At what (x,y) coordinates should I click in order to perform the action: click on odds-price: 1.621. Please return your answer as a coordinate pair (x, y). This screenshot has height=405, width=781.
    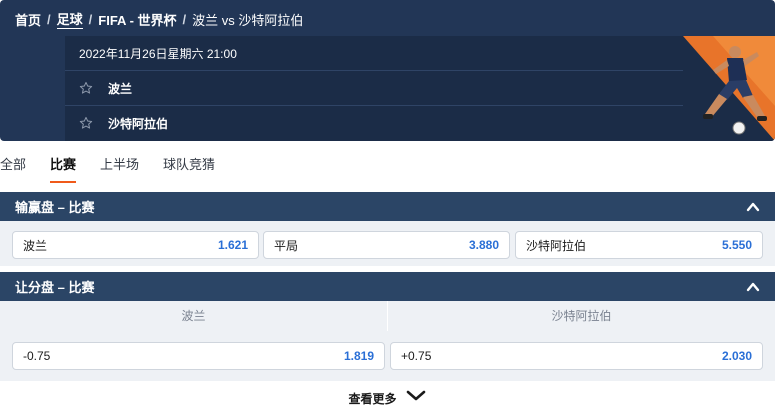
    Looking at the image, I should click on (232, 245).